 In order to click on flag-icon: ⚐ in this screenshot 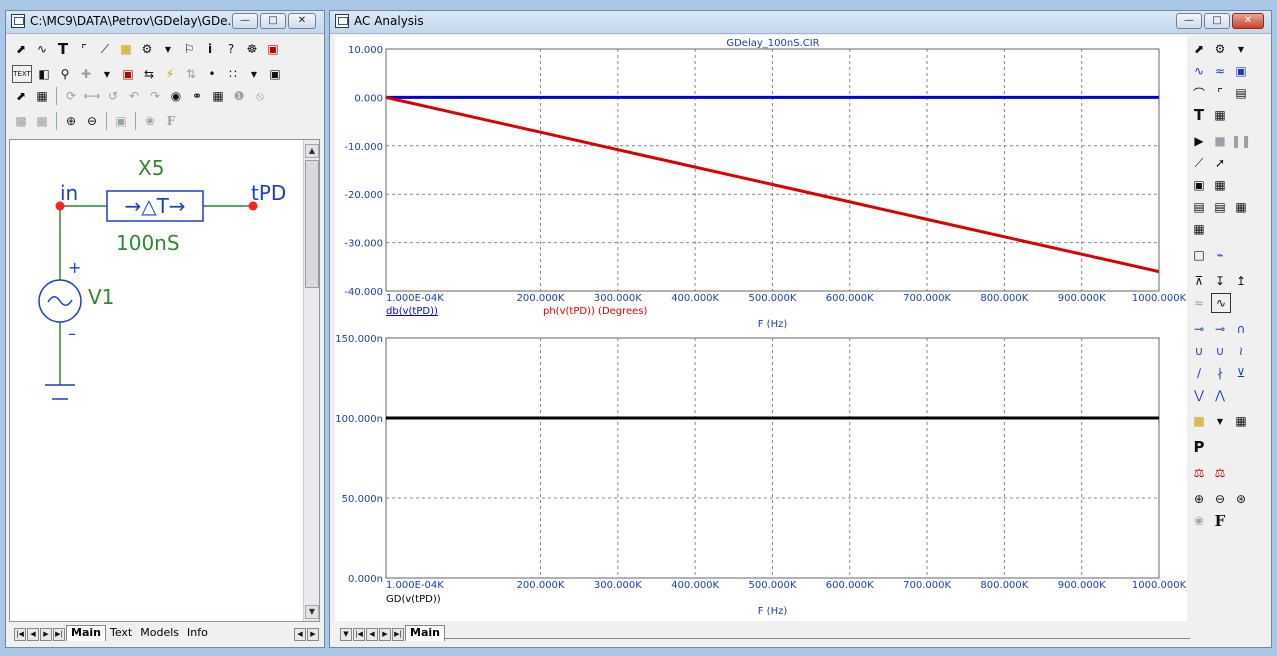, I will do `click(189, 49)`.